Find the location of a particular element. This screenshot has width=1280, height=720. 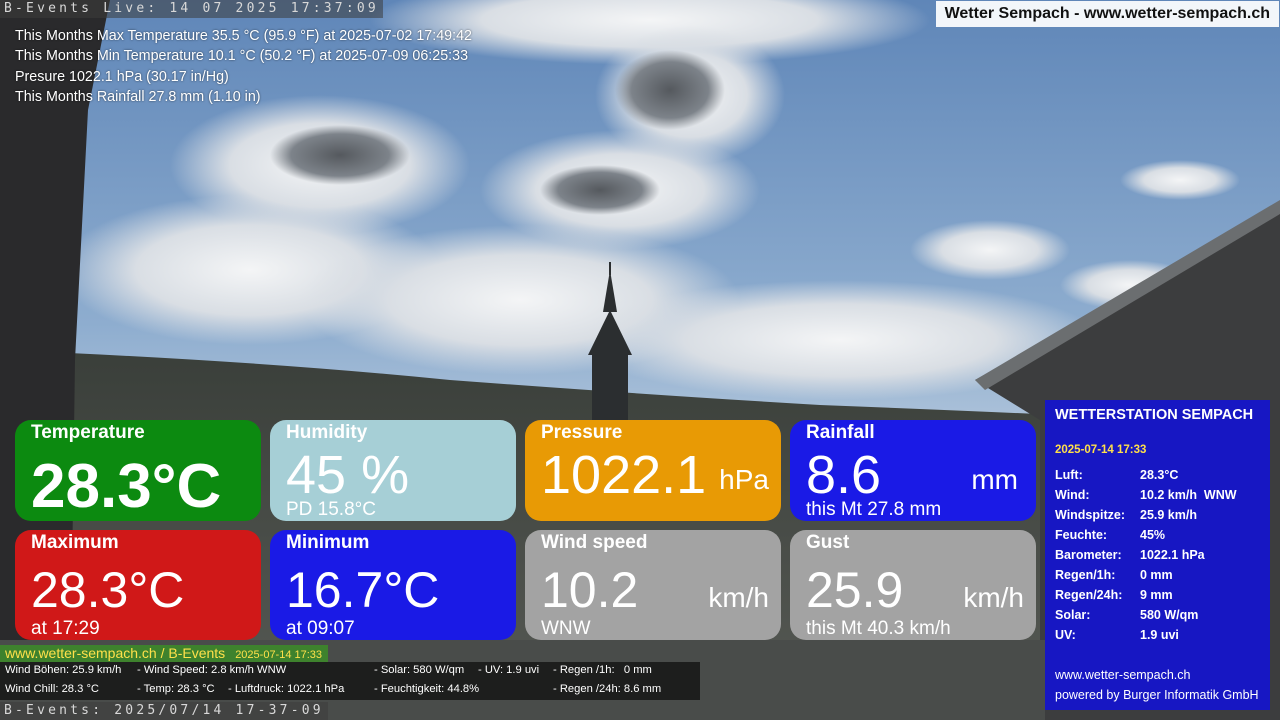

row-value: 25.9 km/h is located at coordinates (1168, 515).